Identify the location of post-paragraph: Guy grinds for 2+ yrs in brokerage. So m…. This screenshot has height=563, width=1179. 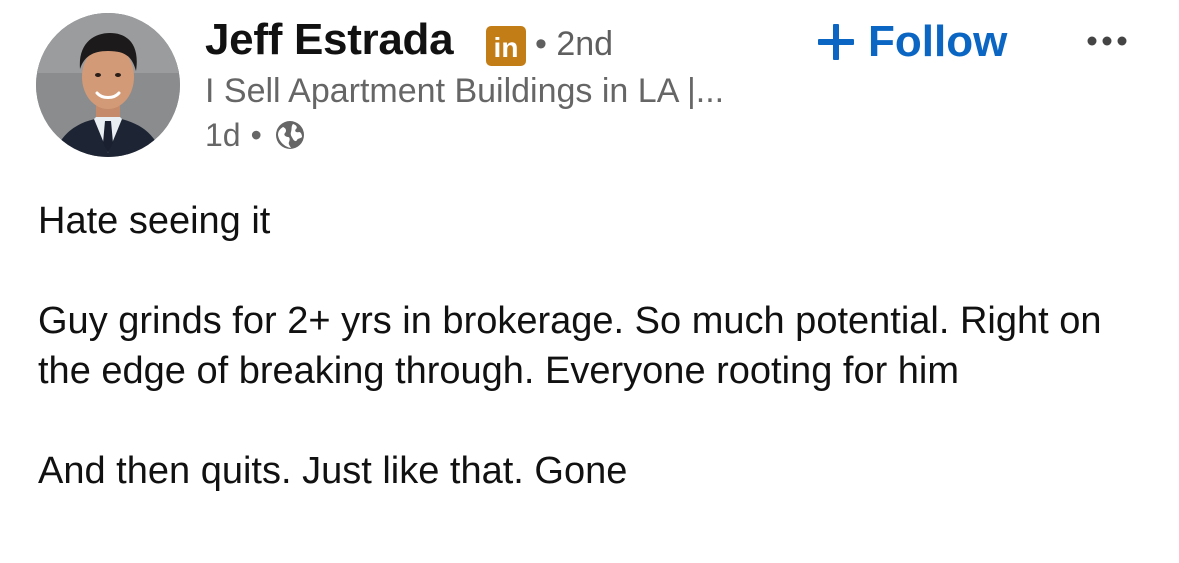
(570, 346).